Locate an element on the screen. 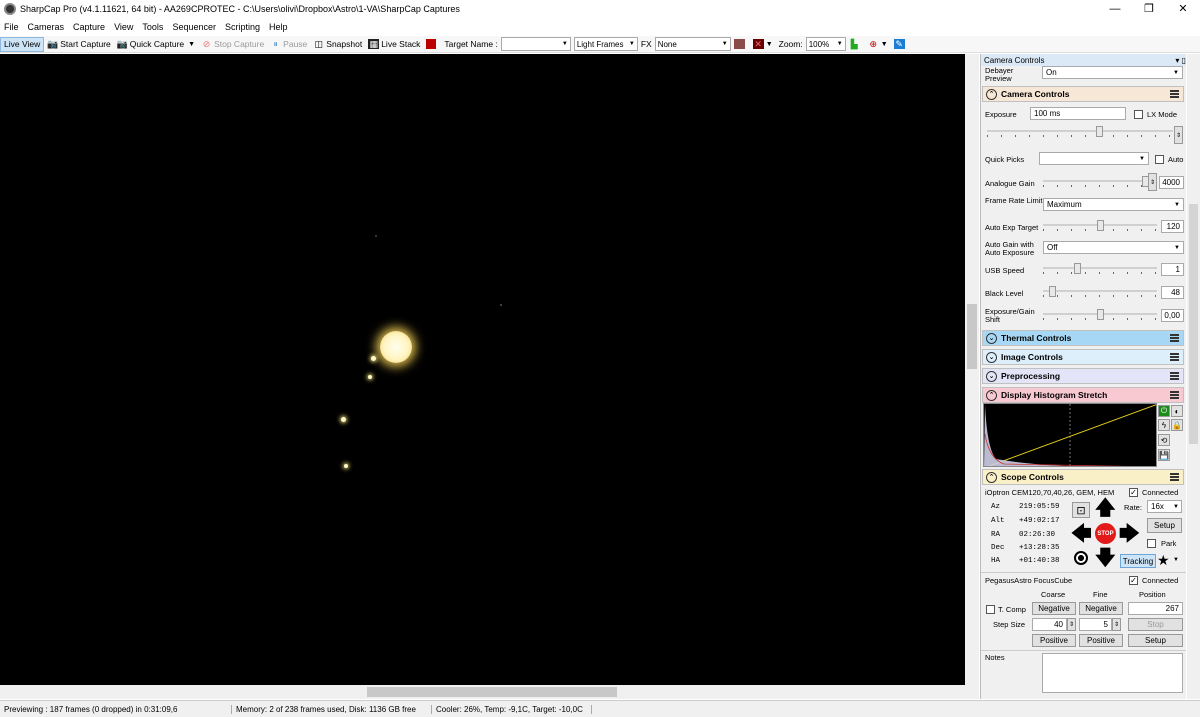  auto-gain-select: Off ▼ is located at coordinates (1113, 247).